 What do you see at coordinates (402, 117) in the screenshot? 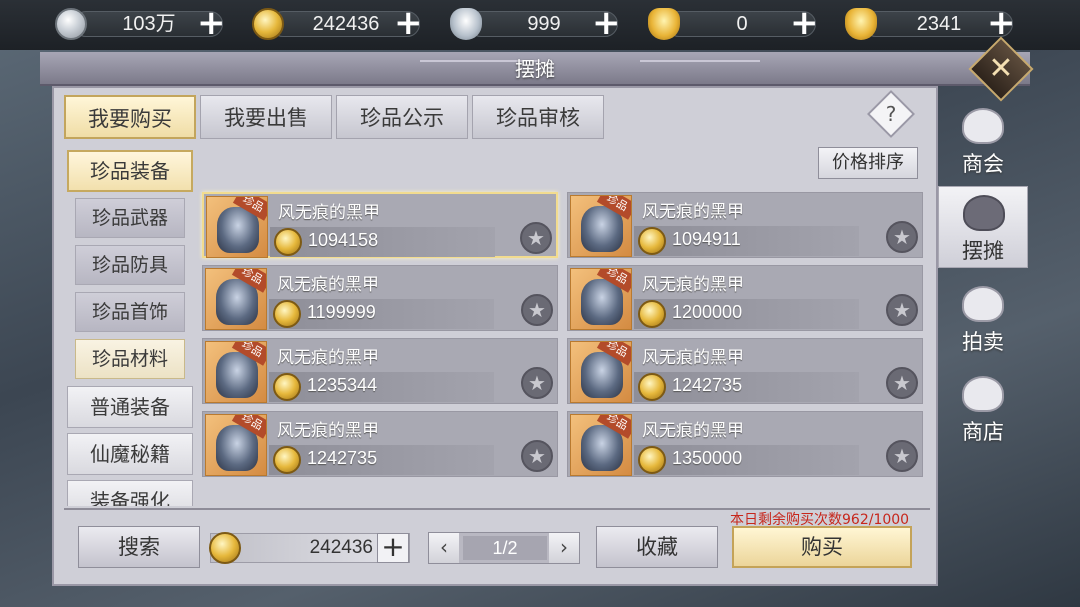
I see `tab-rare-public: 珍品公示` at bounding box center [402, 117].